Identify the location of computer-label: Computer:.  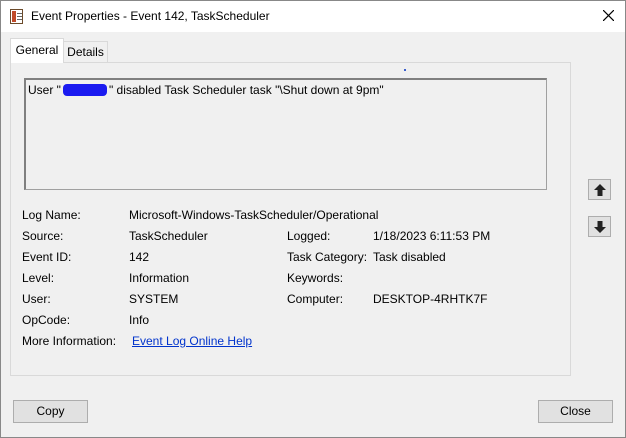
(315, 299).